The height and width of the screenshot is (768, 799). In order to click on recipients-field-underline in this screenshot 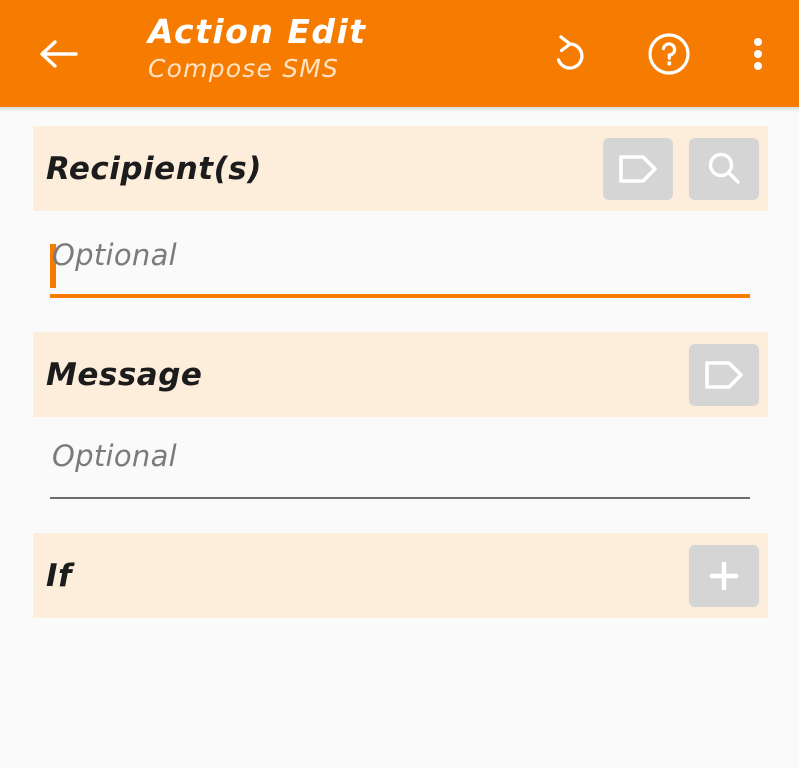, I will do `click(400, 296)`.